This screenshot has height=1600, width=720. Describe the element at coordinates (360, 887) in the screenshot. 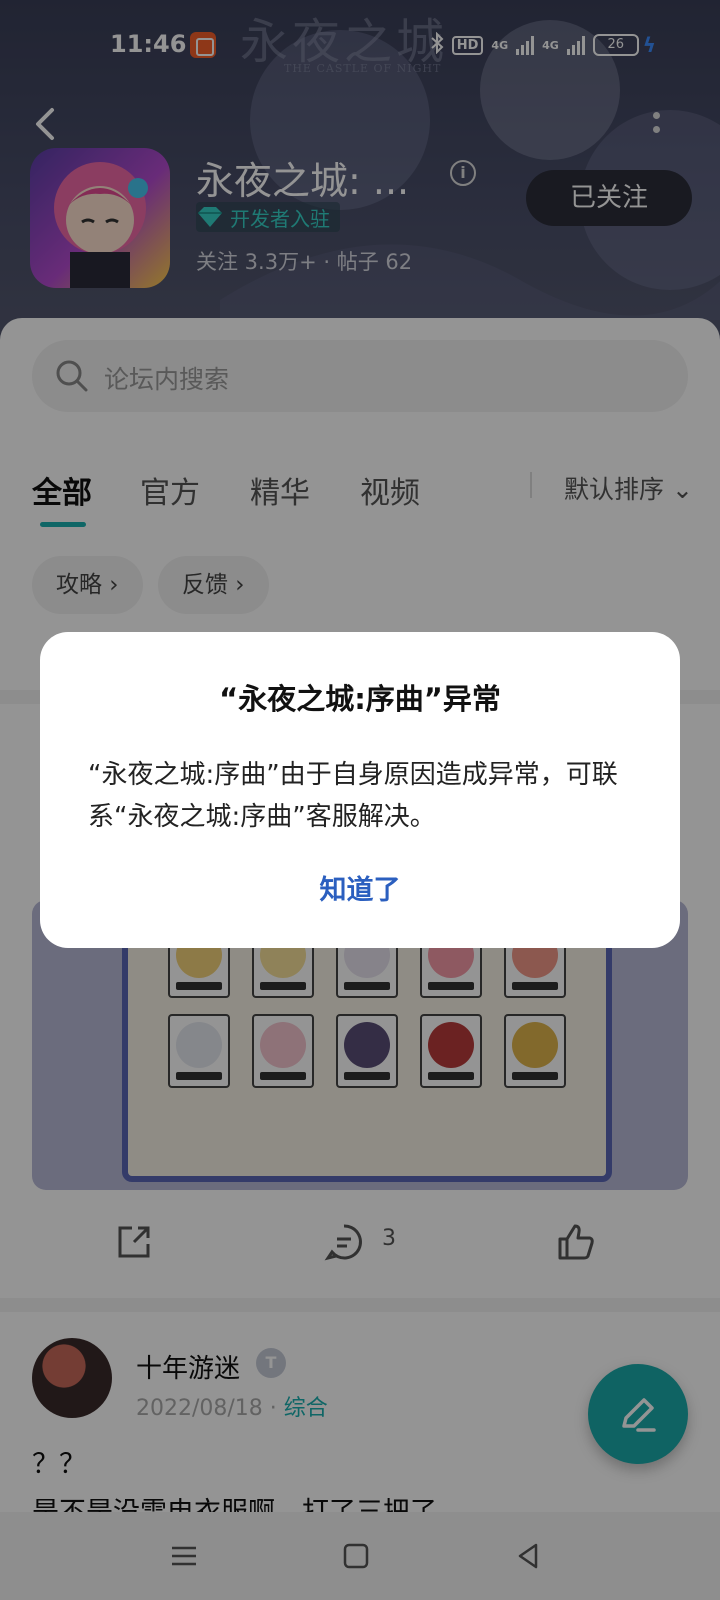

I see `dialog-ok-button: 知道了` at that location.